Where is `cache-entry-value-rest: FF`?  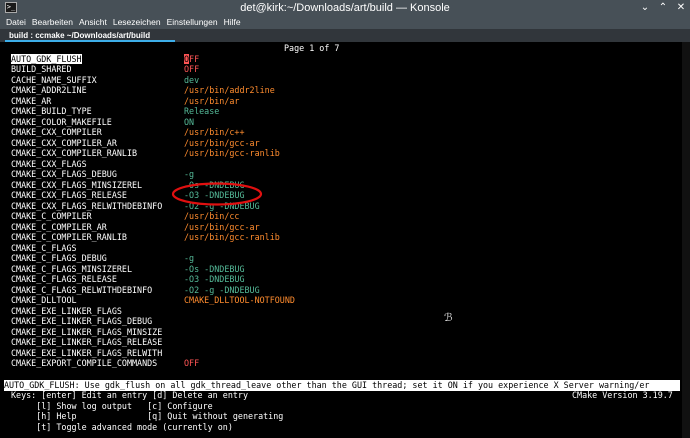 cache-entry-value-rest: FF is located at coordinates (194, 59).